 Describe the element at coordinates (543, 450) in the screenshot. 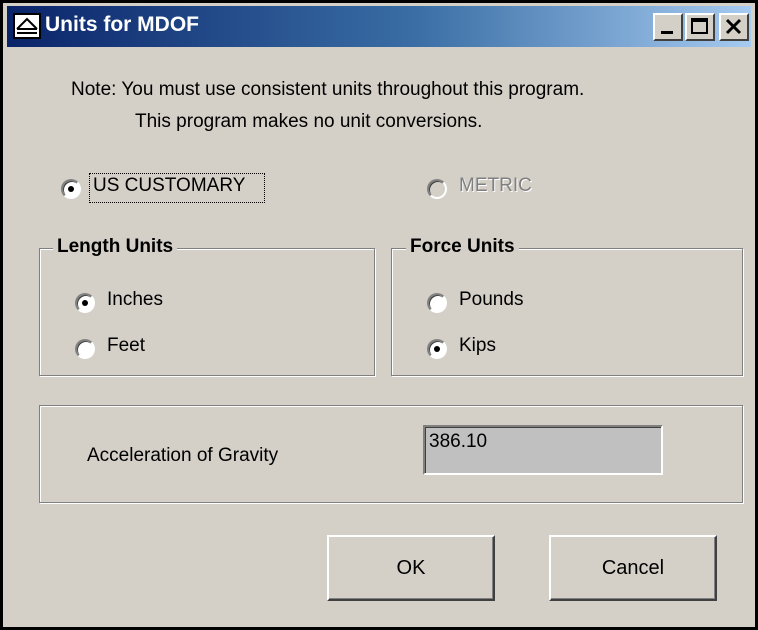

I see `gravity-input: 386.10` at that location.